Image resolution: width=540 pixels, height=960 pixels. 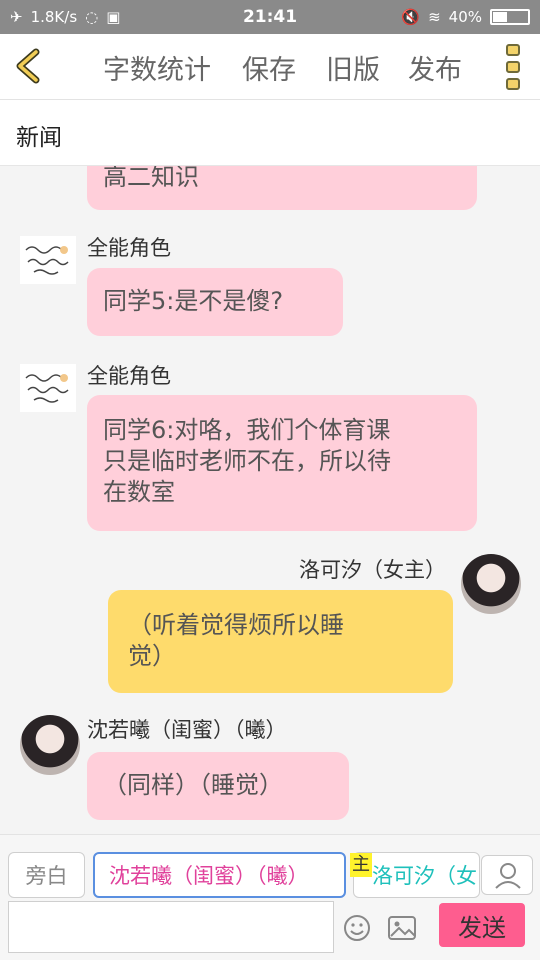 I want to click on category-label: 新闻, so click(x=39, y=138).